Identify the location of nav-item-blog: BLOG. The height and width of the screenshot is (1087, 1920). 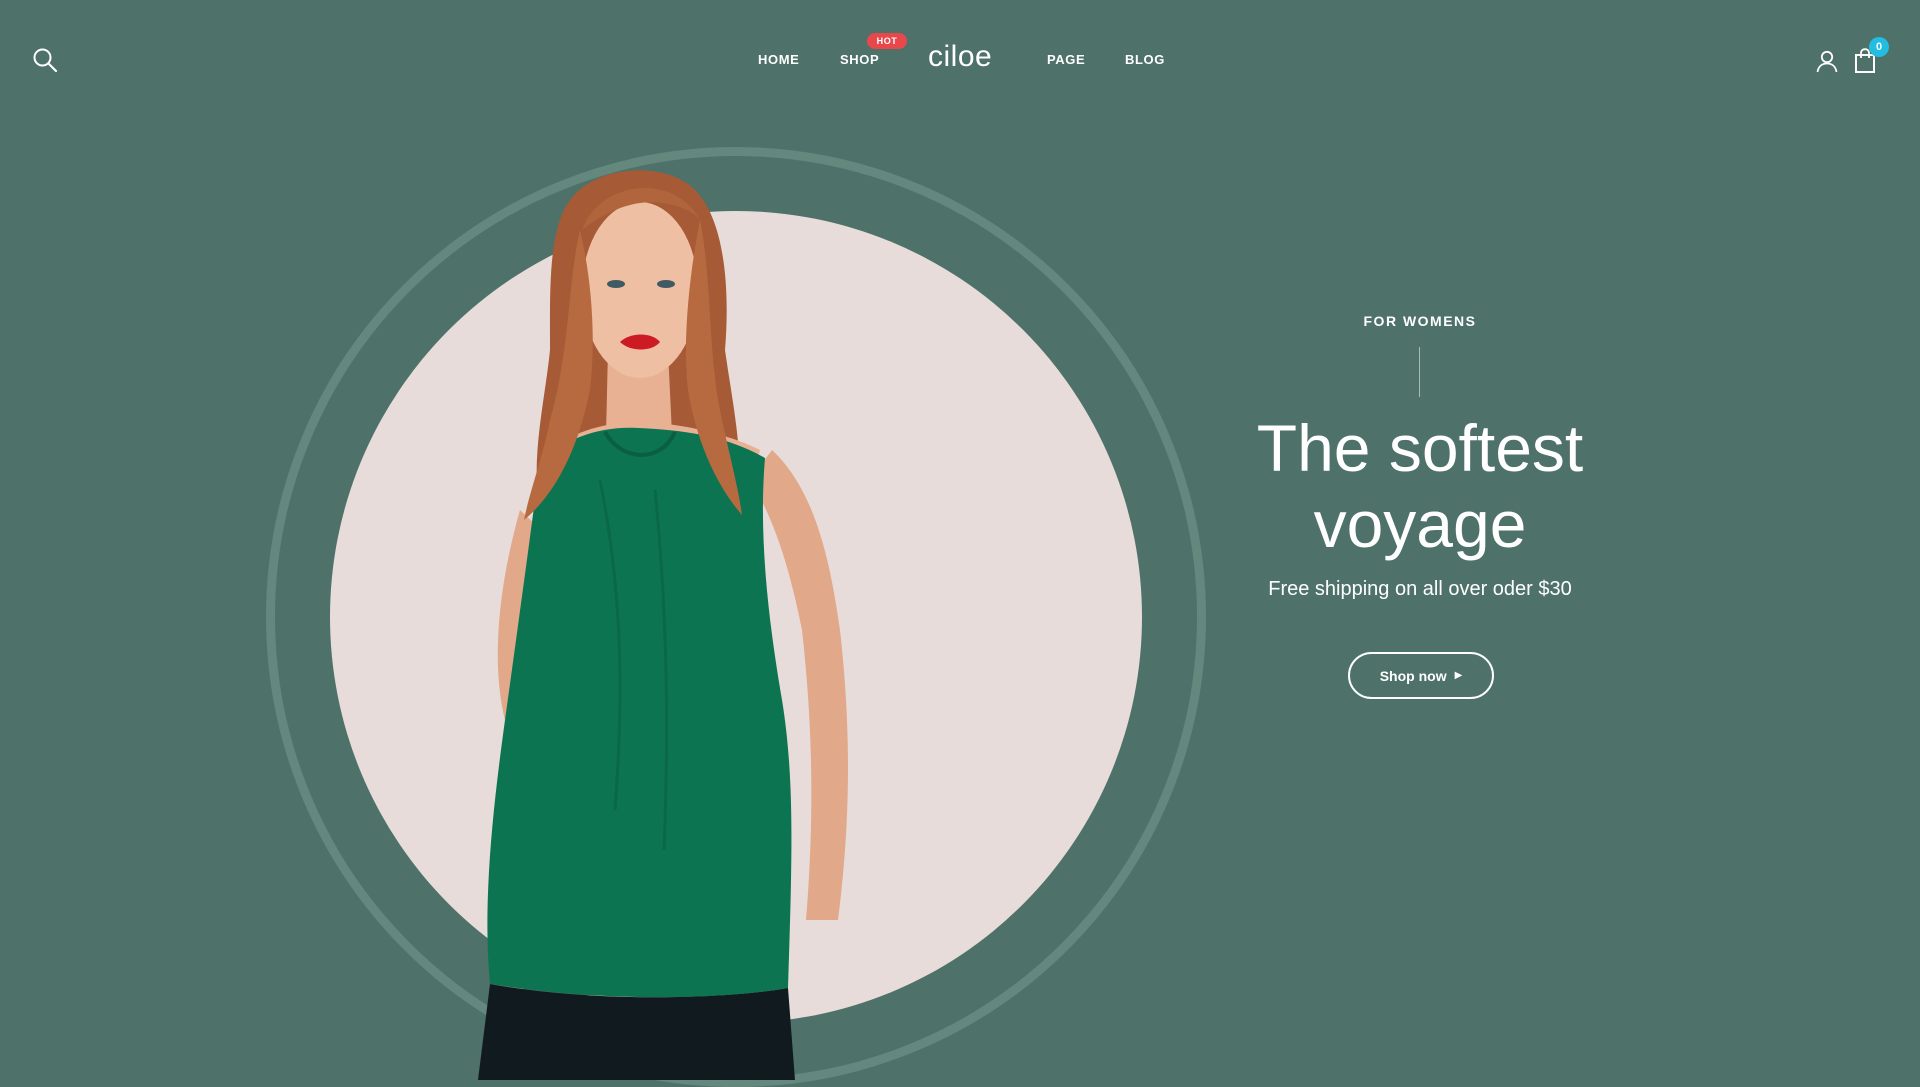
(1145, 59).